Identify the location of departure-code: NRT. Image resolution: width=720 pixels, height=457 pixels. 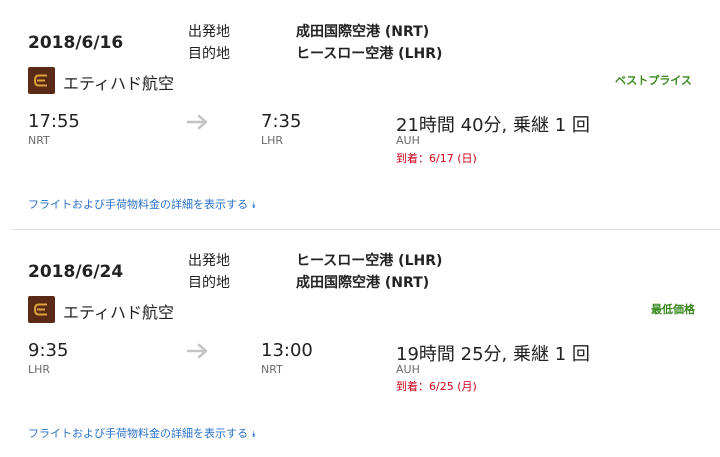
(39, 140).